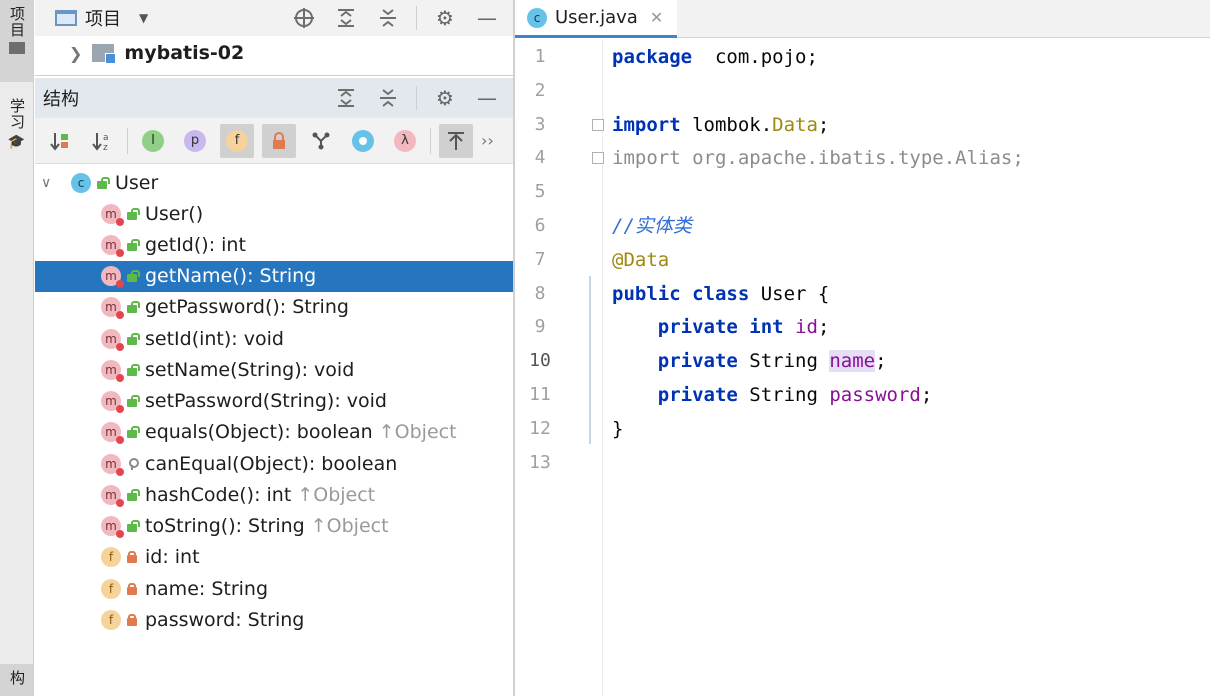  Describe the element at coordinates (274, 276) in the screenshot. I see `tree-method-item: m getName(): String` at that location.